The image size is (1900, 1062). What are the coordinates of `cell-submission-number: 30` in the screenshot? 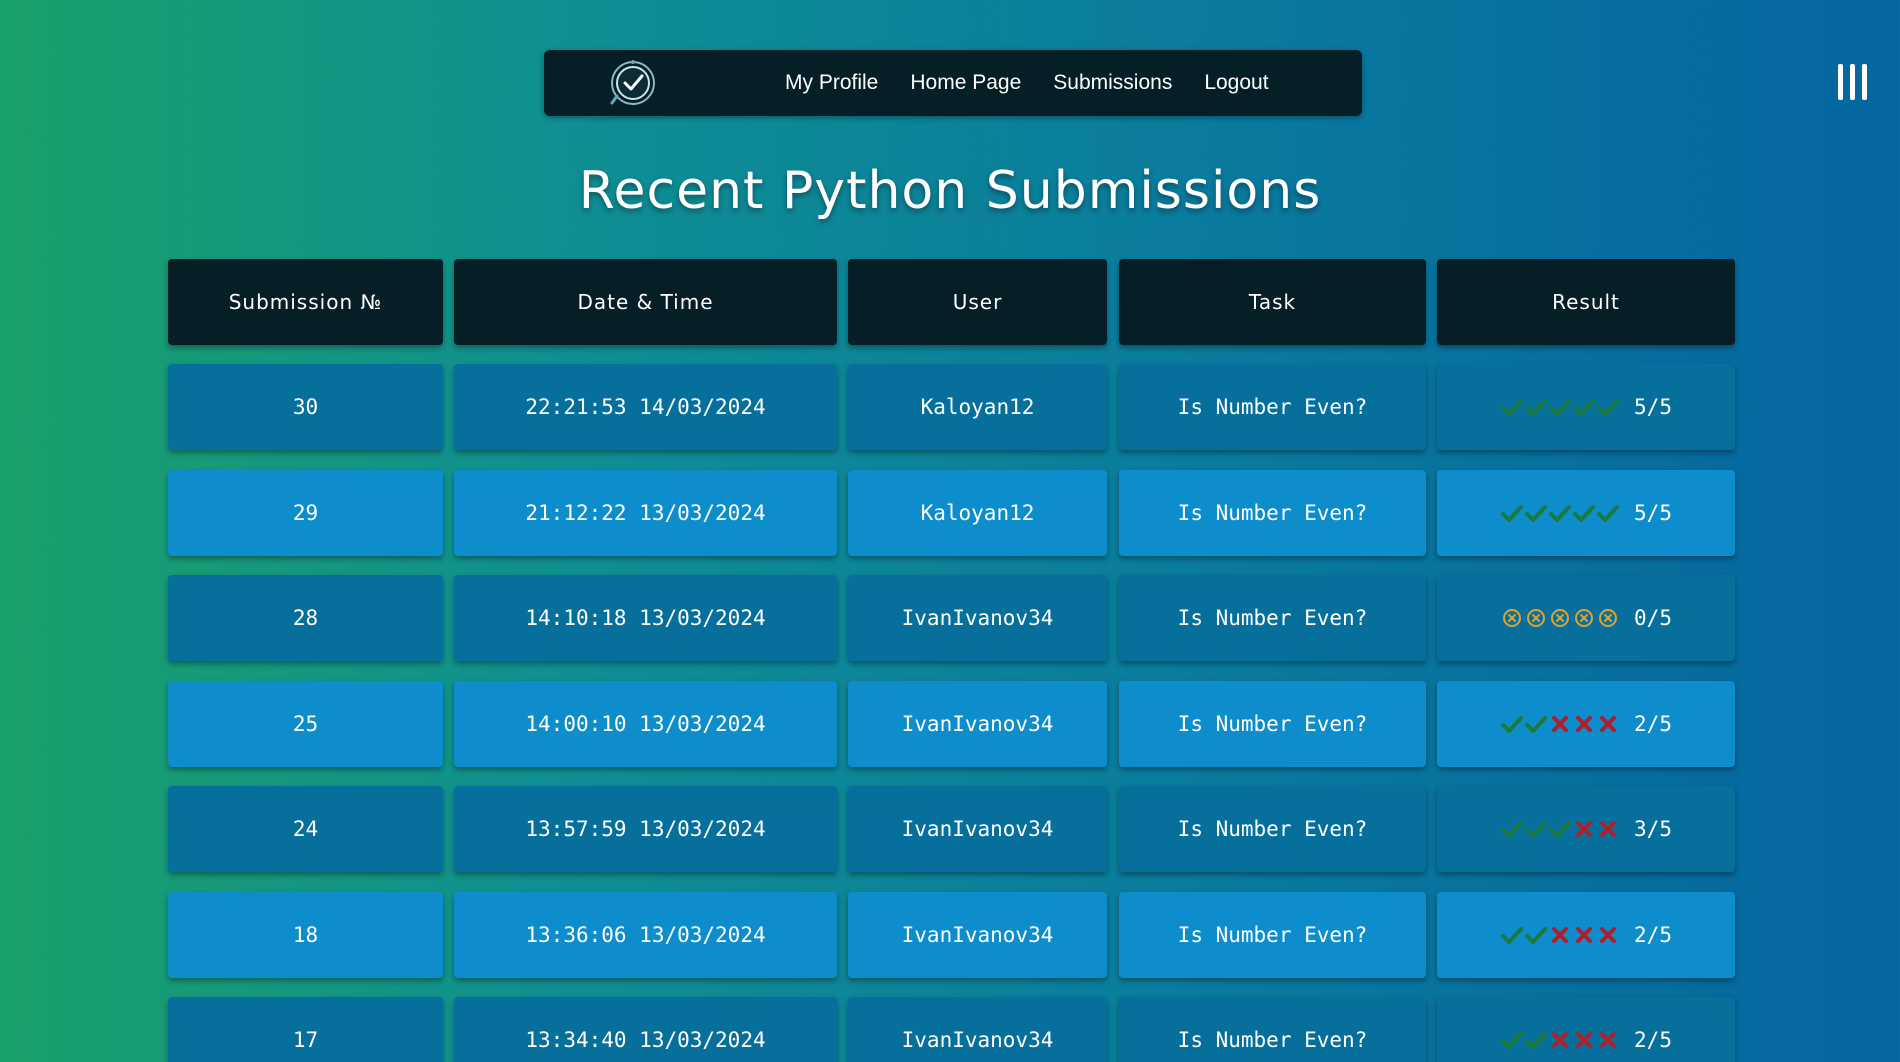 It's located at (305, 407).